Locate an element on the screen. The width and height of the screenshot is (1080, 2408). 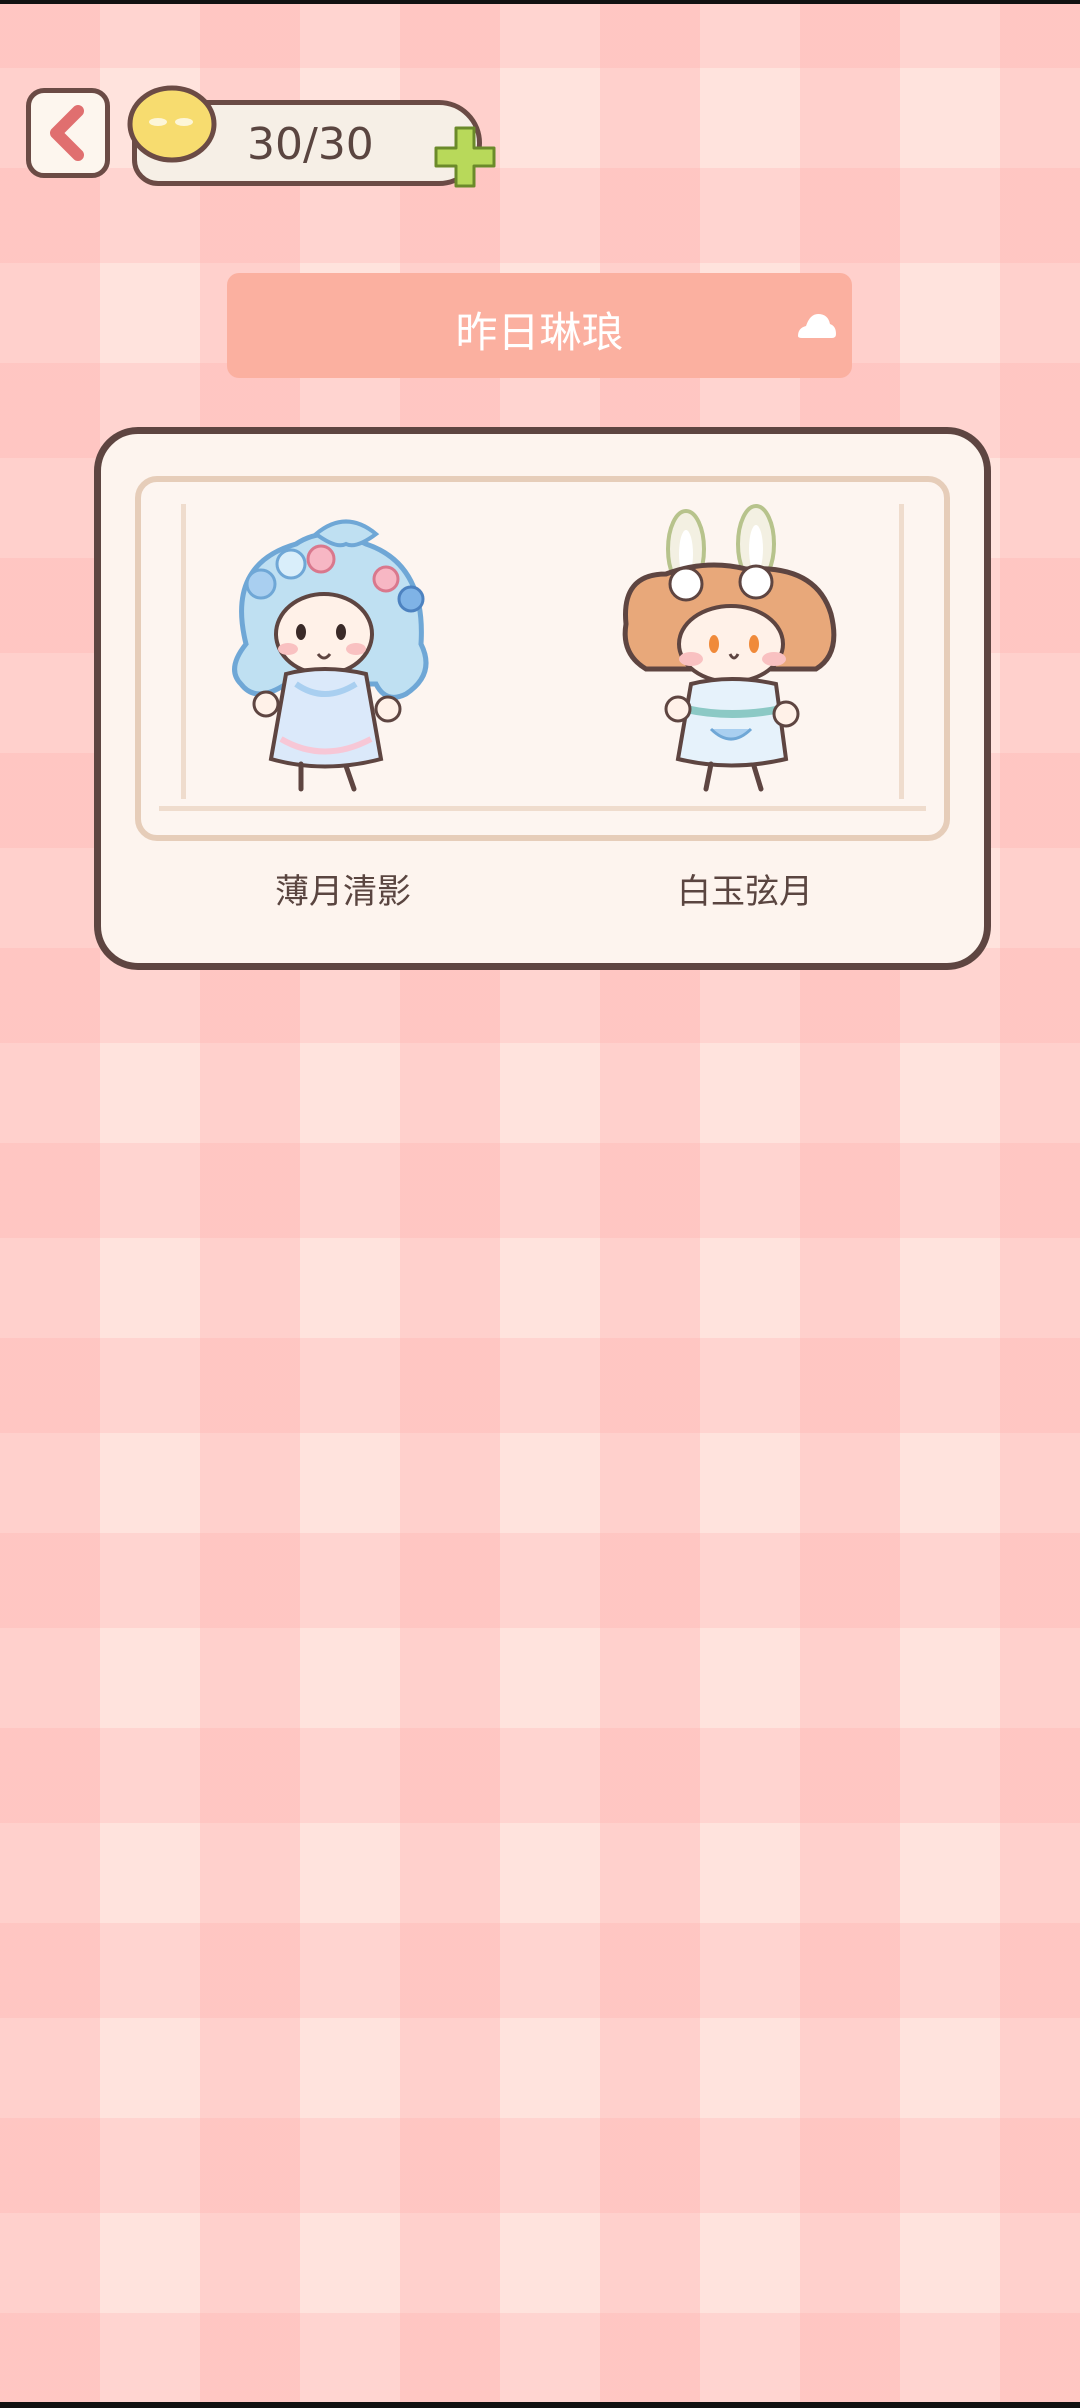
back-button is located at coordinates (68, 133).